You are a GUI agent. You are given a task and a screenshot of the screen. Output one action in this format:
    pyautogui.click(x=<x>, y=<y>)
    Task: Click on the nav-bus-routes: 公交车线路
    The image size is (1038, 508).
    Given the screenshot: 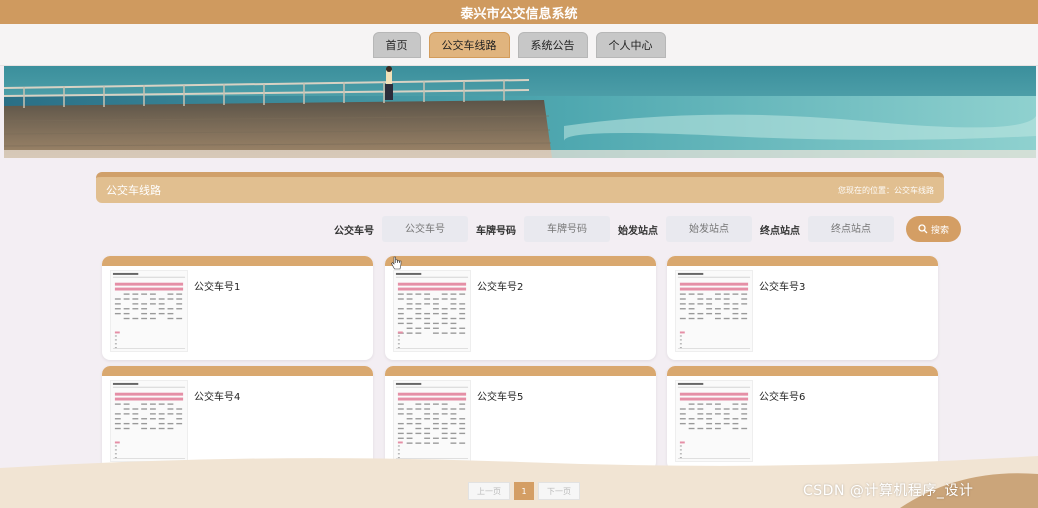 What is the action you would take?
    pyautogui.click(x=469, y=44)
    